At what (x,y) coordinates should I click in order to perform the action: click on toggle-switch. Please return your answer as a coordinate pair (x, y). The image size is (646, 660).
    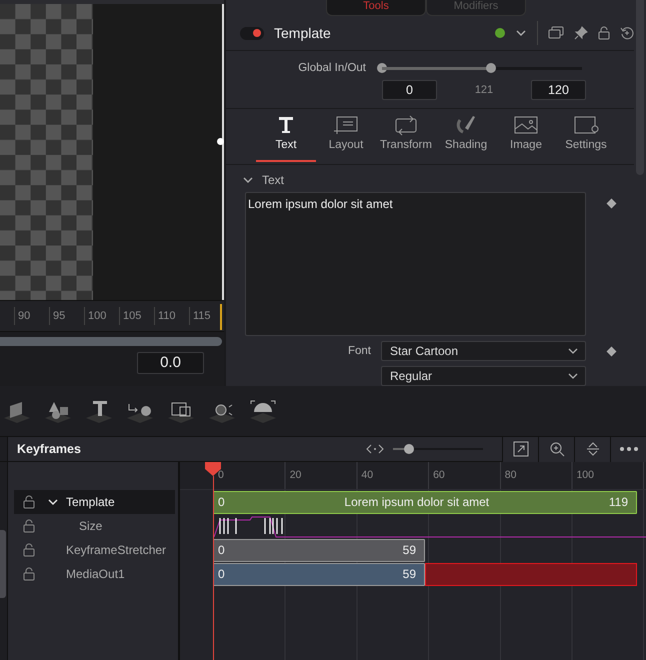
    Looking at the image, I should click on (252, 33).